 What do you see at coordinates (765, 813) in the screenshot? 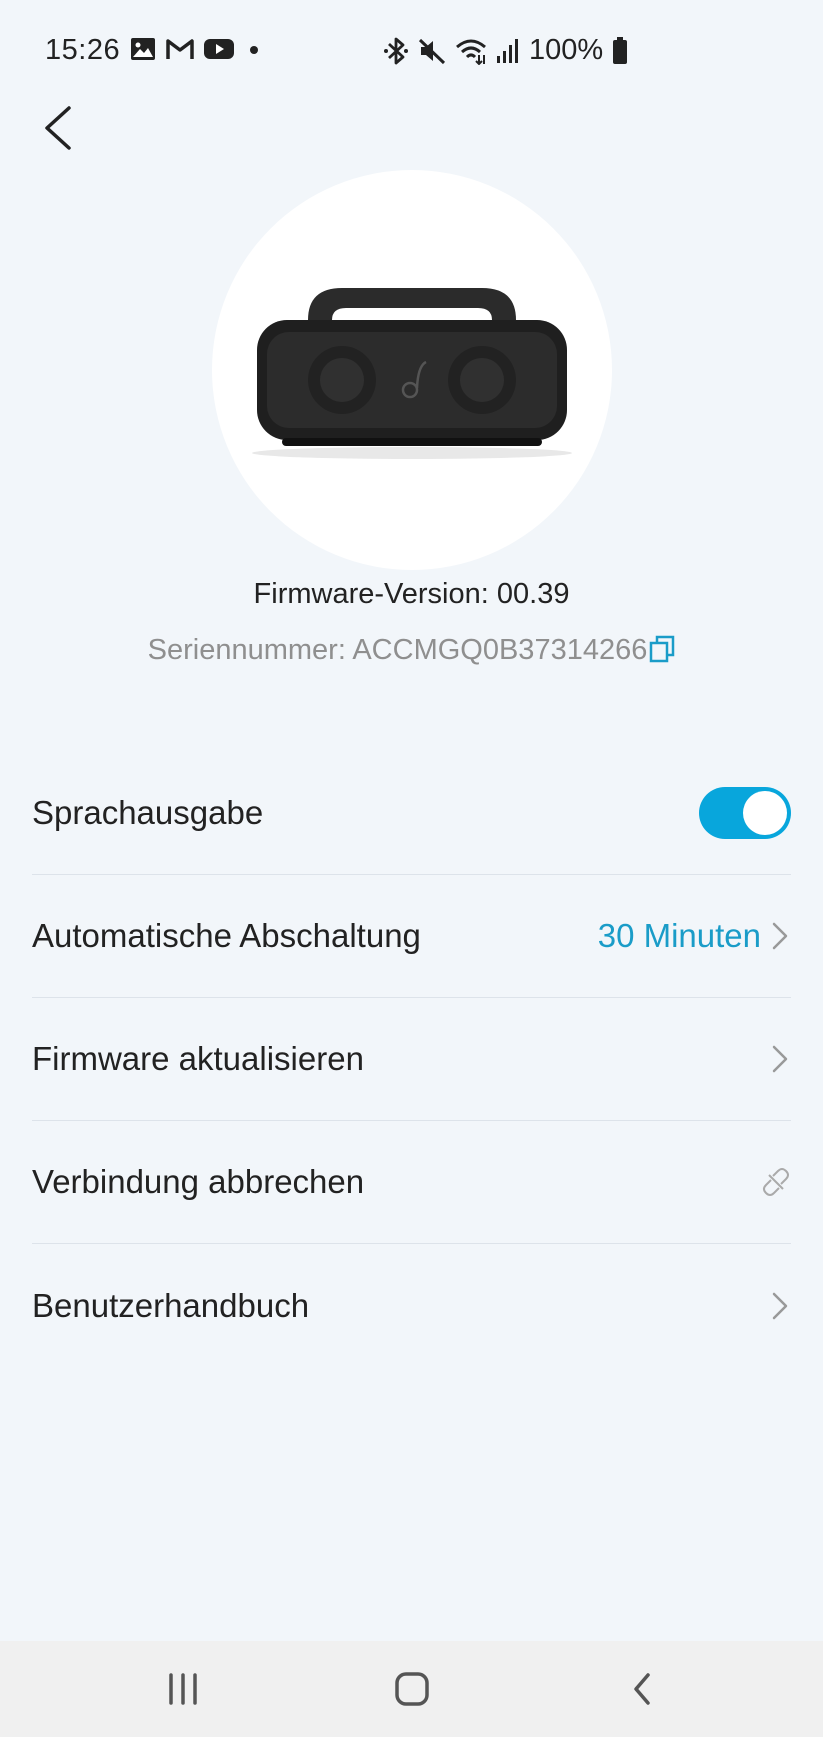
I see `toggle-knob` at bounding box center [765, 813].